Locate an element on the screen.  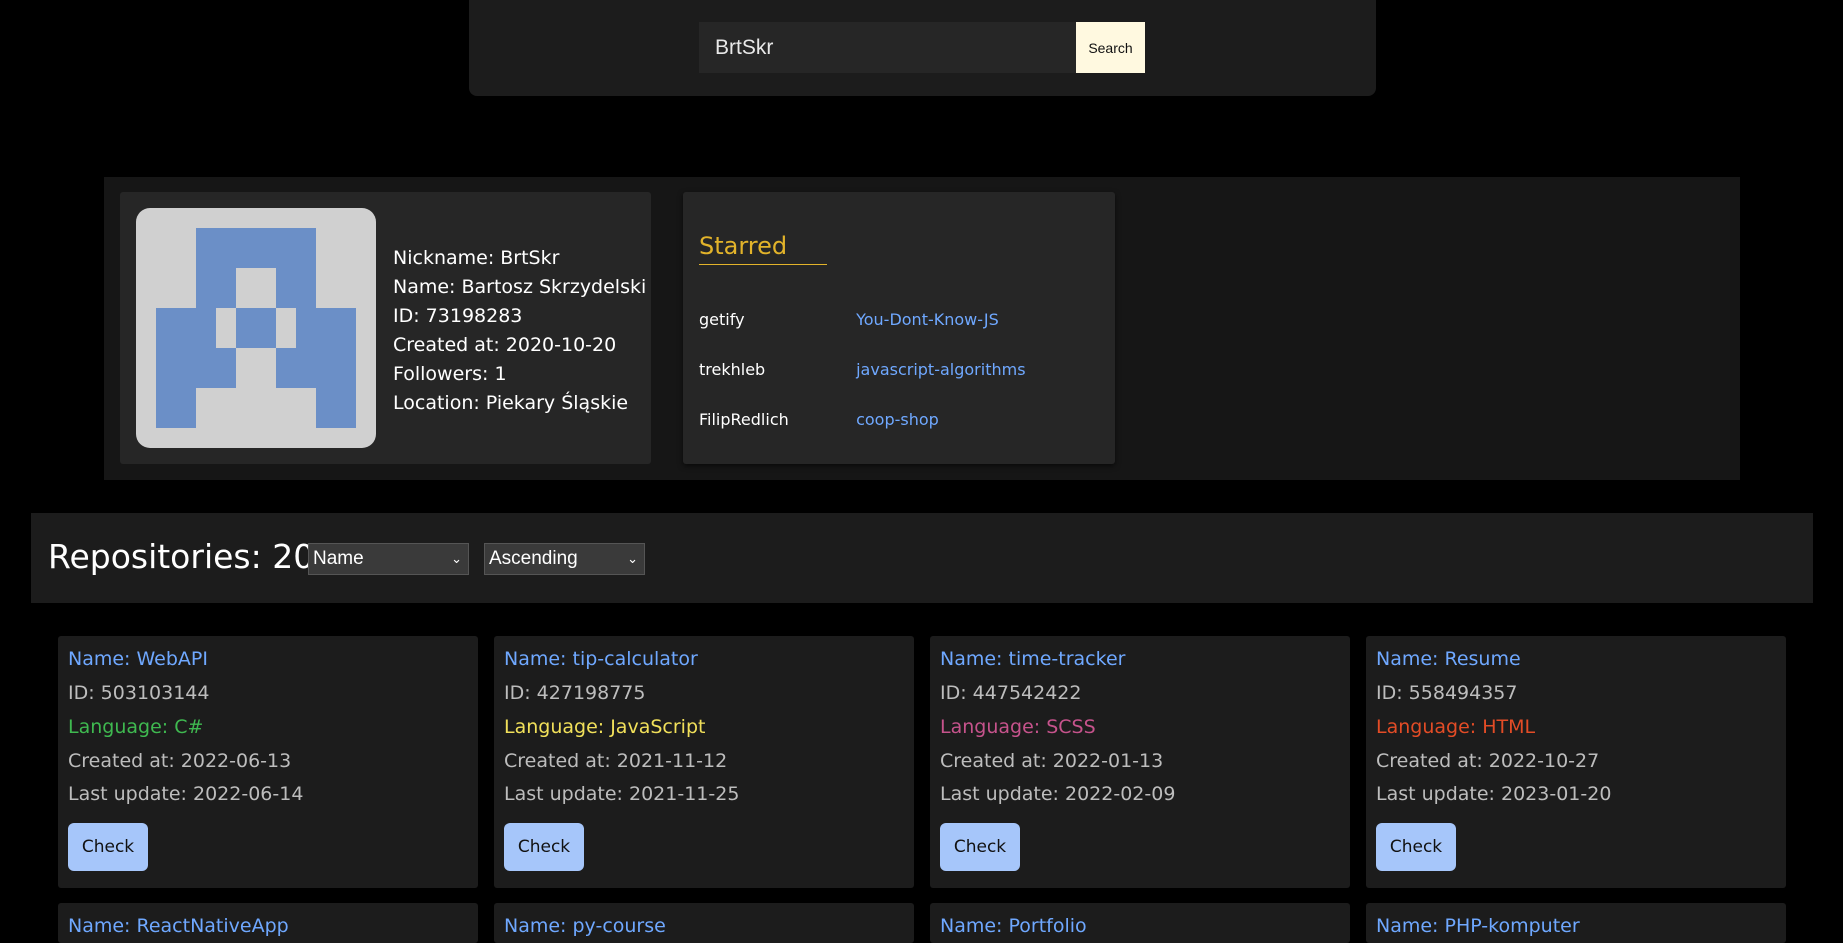
starred-owner: trekhleb is located at coordinates (732, 369).